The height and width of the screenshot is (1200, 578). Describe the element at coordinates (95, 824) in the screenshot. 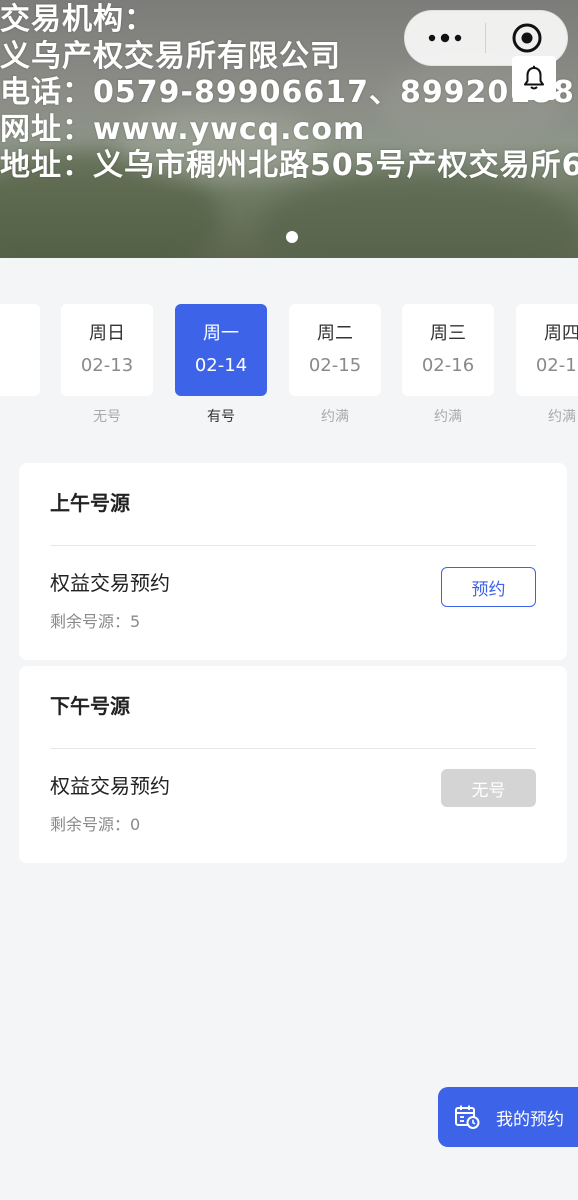

I see `remaining-count: 剩余号源：0` at that location.